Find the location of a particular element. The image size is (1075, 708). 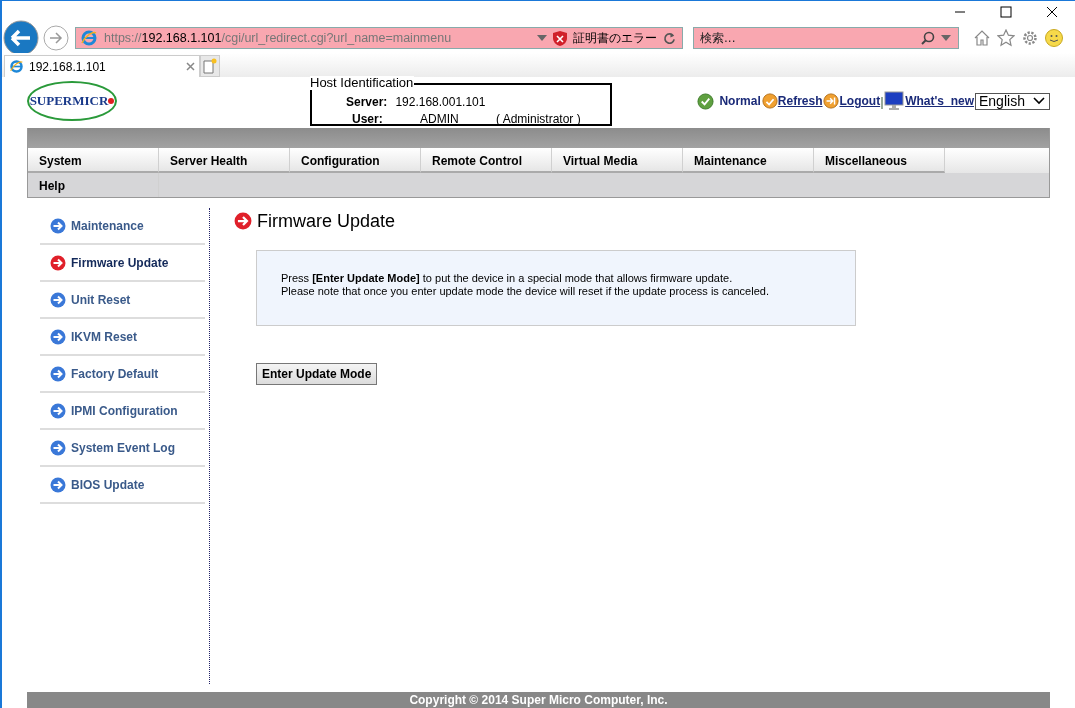

new-page-icon is located at coordinates (210, 66).